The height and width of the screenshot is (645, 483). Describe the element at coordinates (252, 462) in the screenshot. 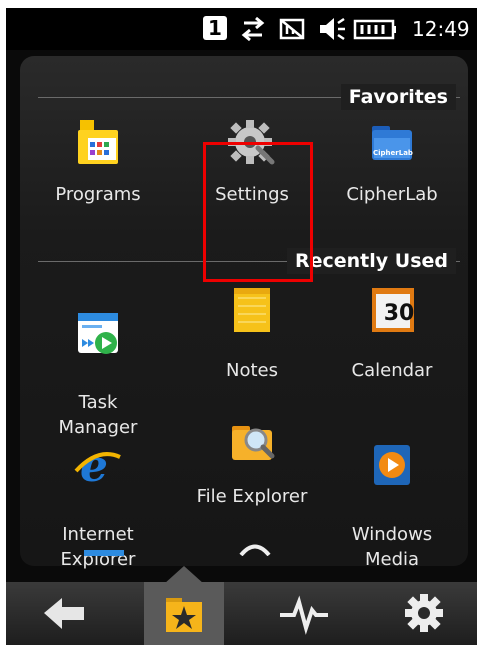

I see `tile-file-explorer: File Explorer` at that location.